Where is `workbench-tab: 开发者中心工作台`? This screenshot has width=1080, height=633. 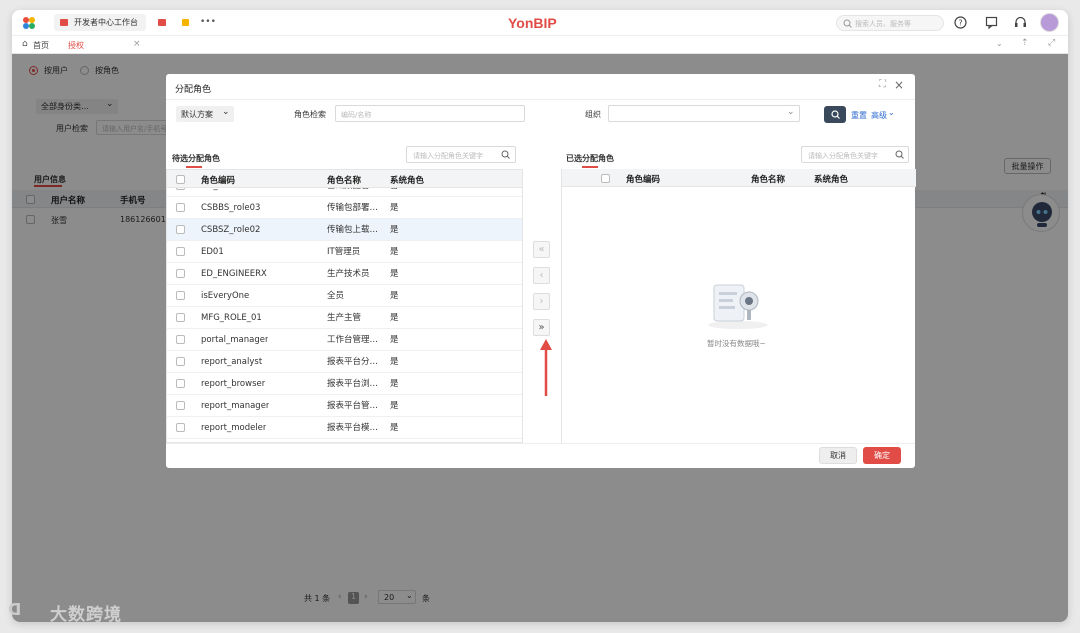 workbench-tab: 开发者中心工作台 is located at coordinates (100, 22).